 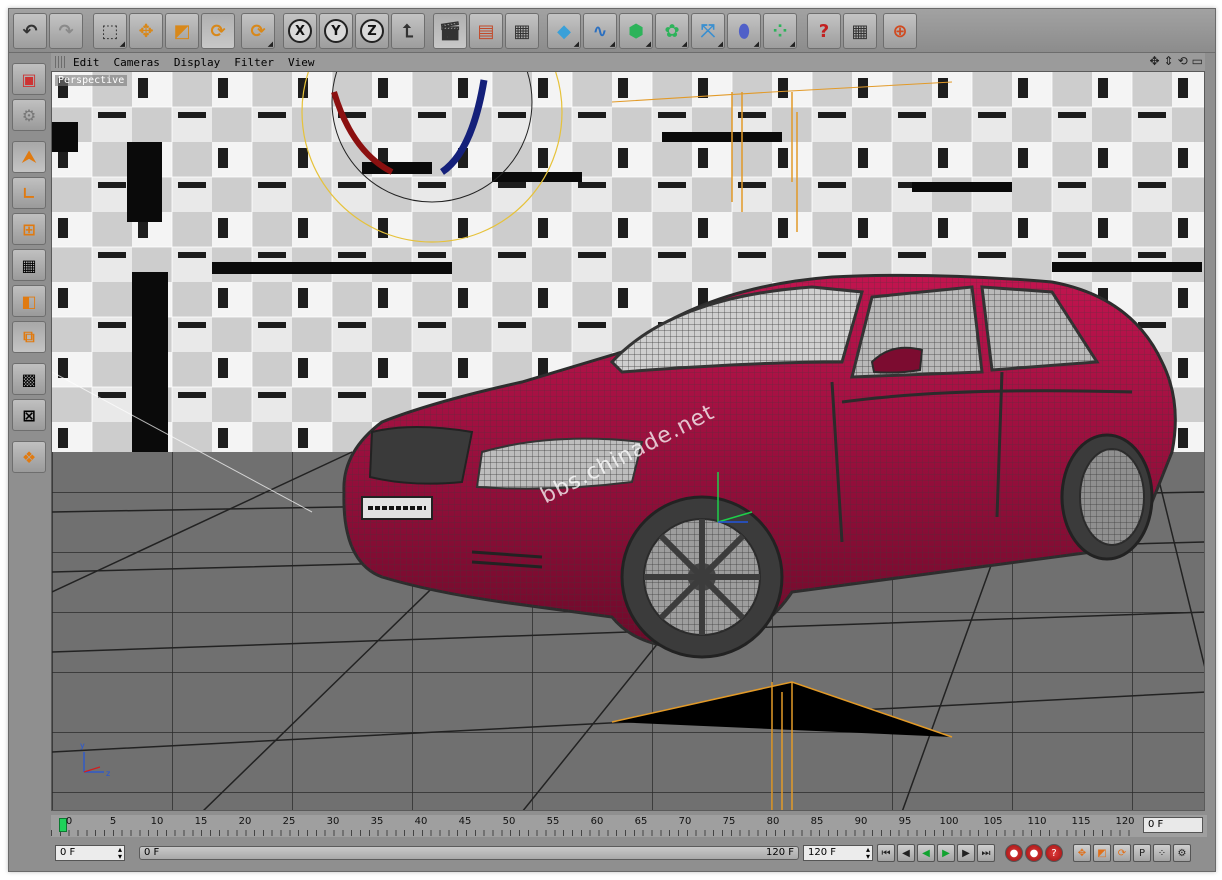 What do you see at coordinates (1197, 61) in the screenshot?
I see `maximize-icon: ▭` at bounding box center [1197, 61].